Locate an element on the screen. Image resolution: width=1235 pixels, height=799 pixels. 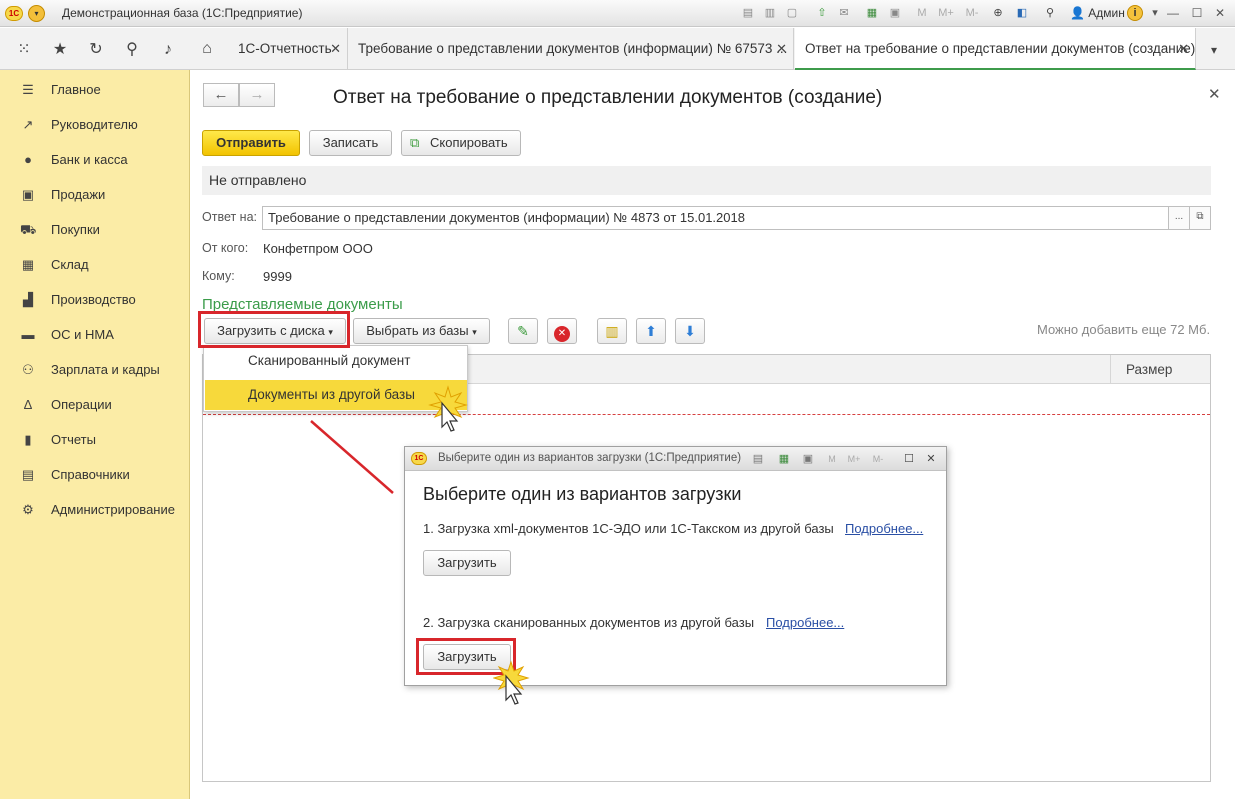
close-form-icon: ✕ is located at coordinates (1214, 94).